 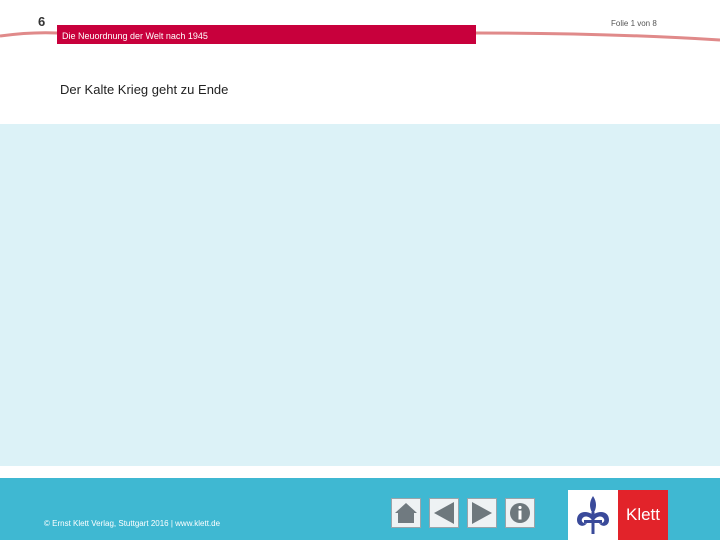 I want to click on next-button, so click(x=482, y=513).